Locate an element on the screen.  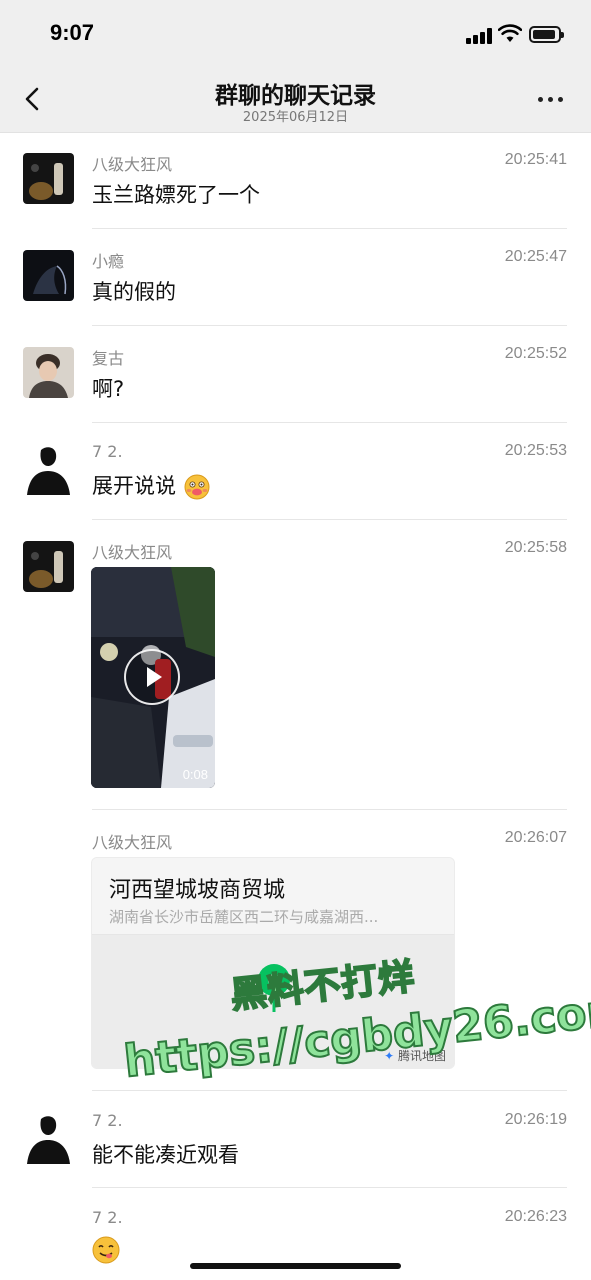
page-subtitle-date: 2025年06月12日 is located at coordinates (295, 117).